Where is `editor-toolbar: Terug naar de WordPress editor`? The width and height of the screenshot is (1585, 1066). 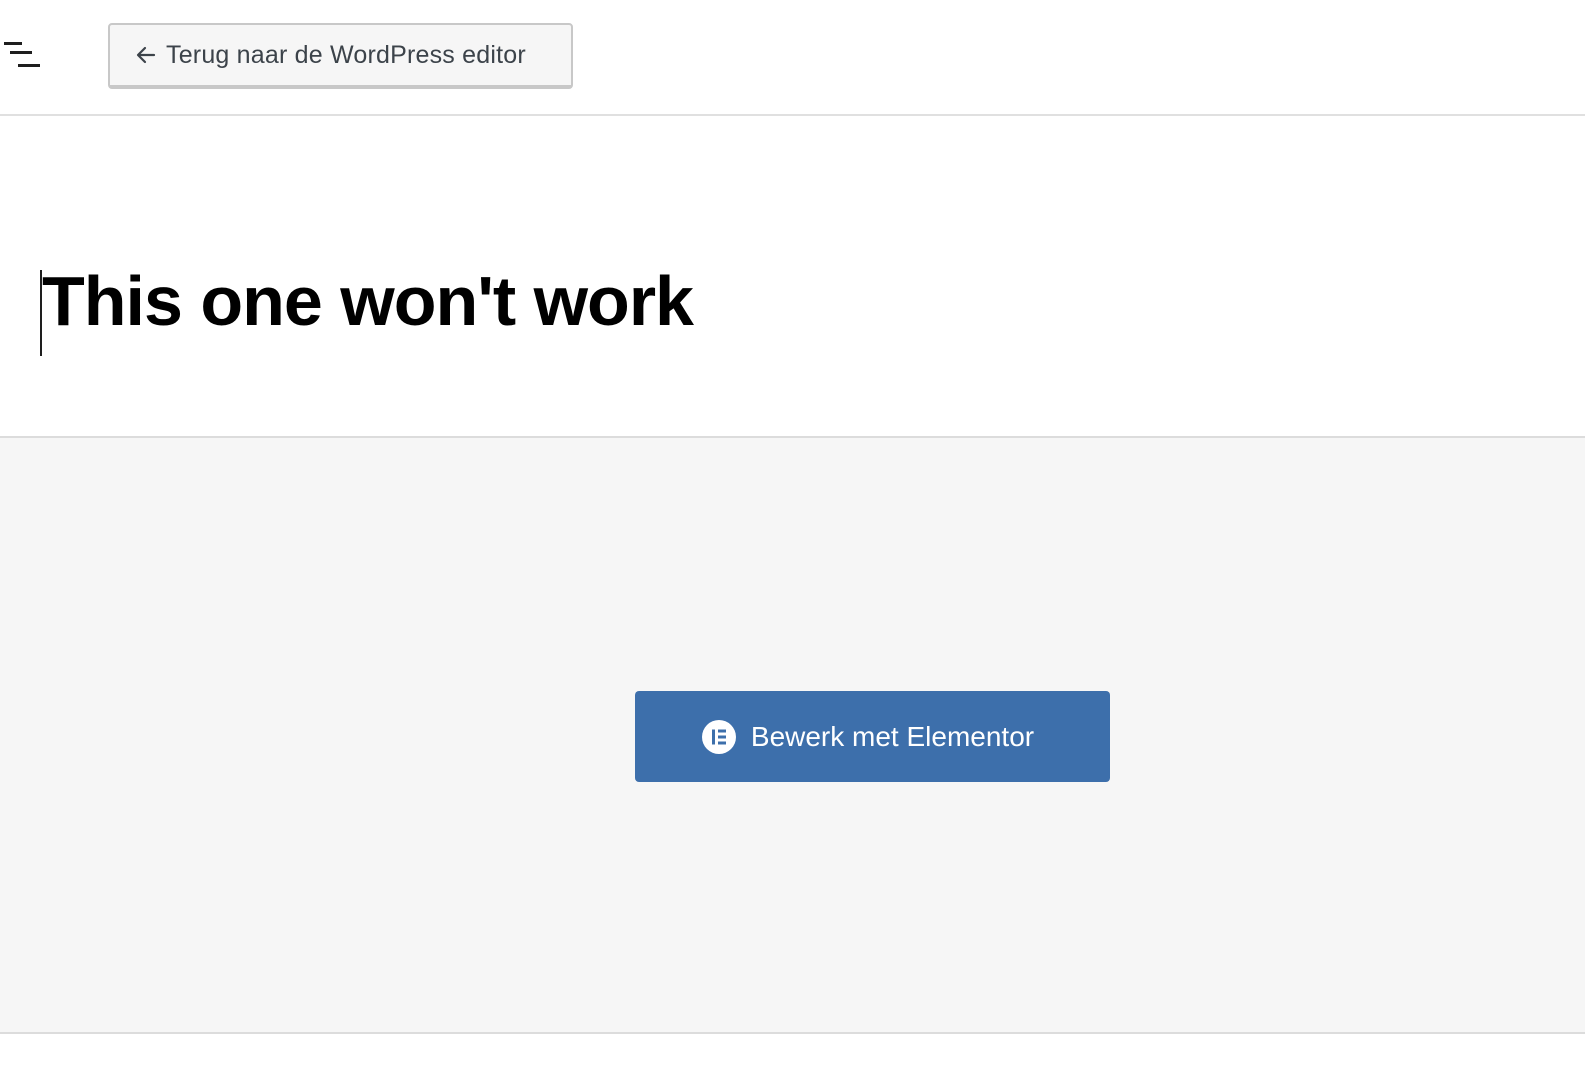
editor-toolbar: Terug naar de WordPress editor is located at coordinates (792, 58).